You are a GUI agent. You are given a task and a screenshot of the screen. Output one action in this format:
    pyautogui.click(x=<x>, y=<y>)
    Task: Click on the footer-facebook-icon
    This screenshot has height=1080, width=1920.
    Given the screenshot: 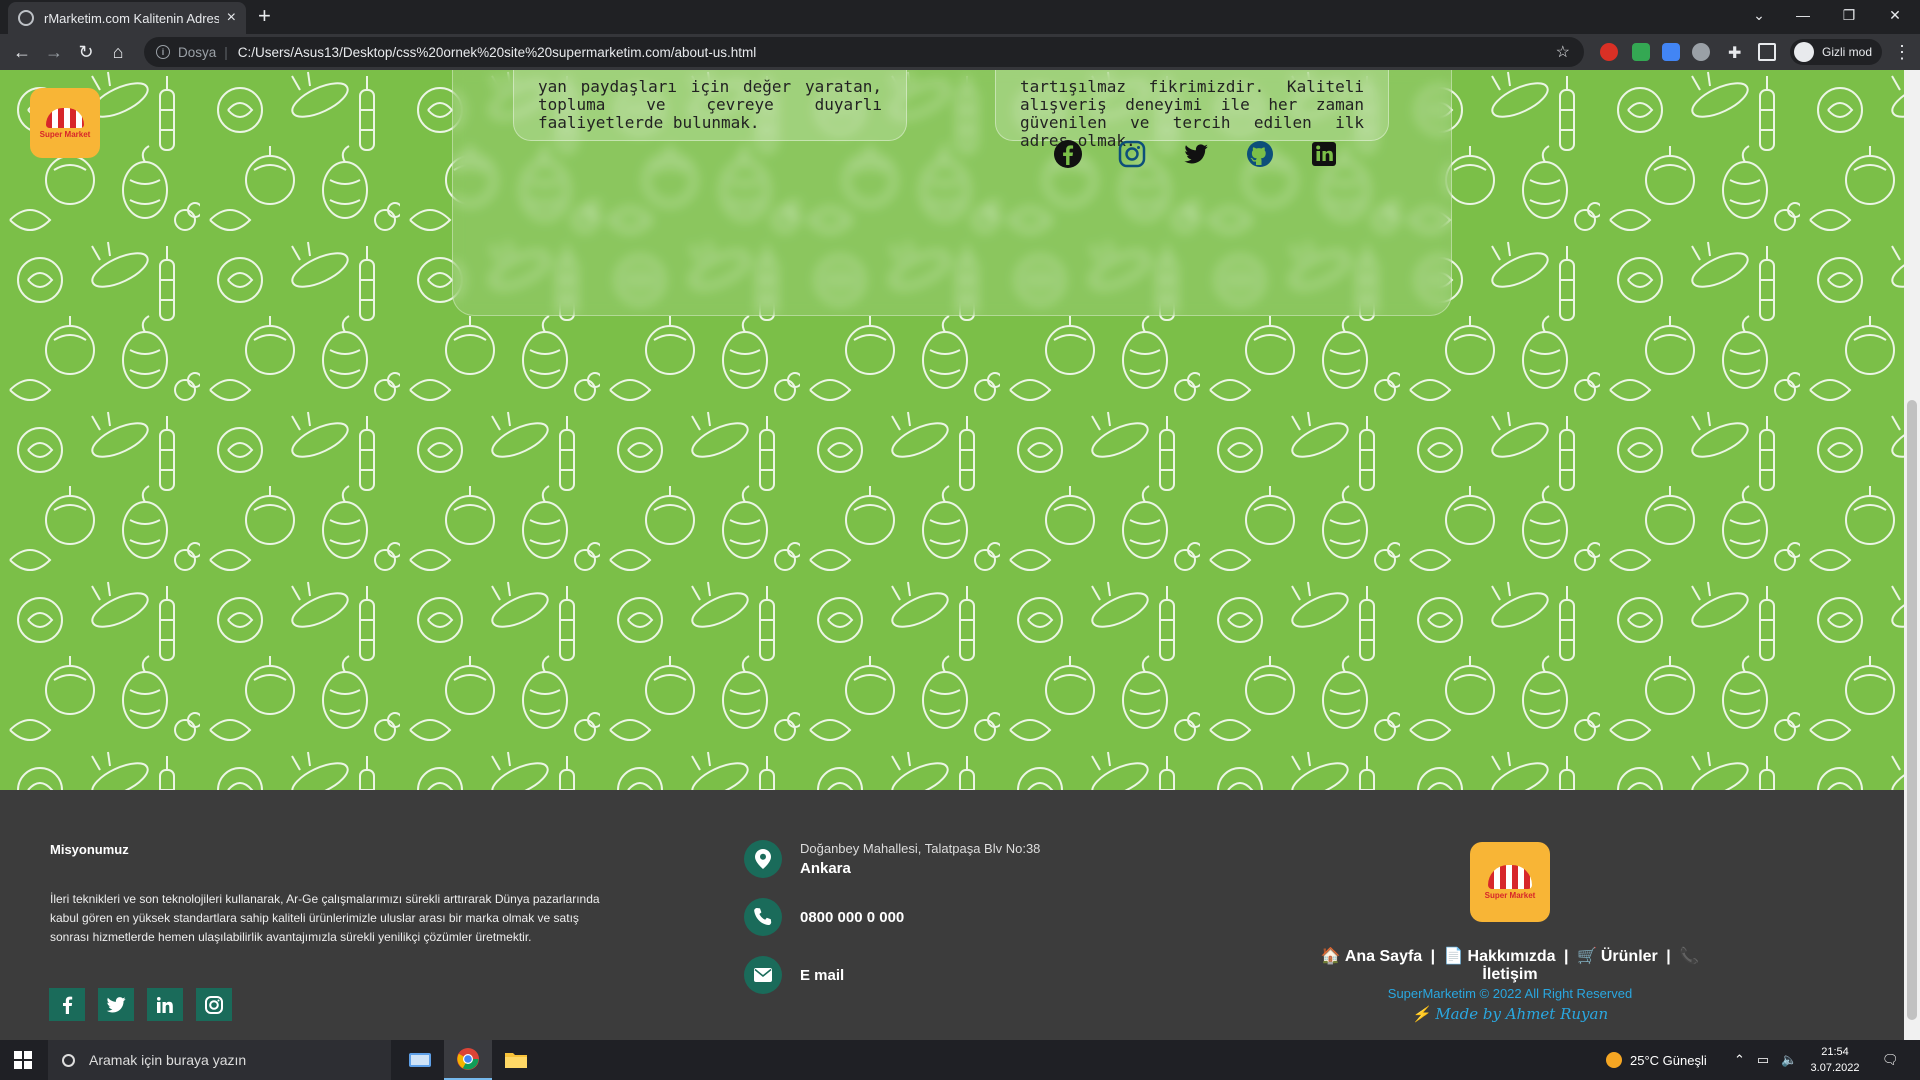 What is the action you would take?
    pyautogui.click(x=67, y=1004)
    